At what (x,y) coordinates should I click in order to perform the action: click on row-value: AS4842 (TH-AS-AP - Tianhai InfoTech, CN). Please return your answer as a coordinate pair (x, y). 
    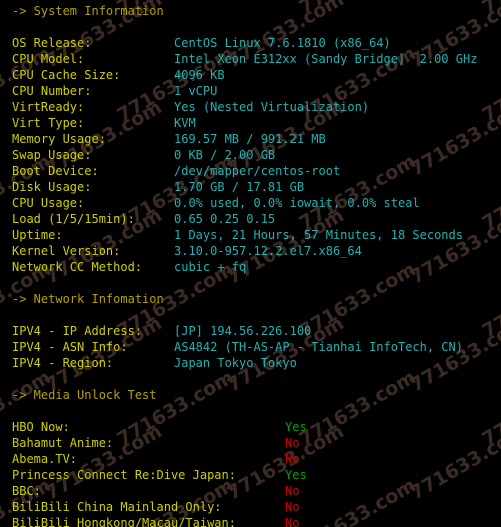
    Looking at the image, I should click on (318, 347).